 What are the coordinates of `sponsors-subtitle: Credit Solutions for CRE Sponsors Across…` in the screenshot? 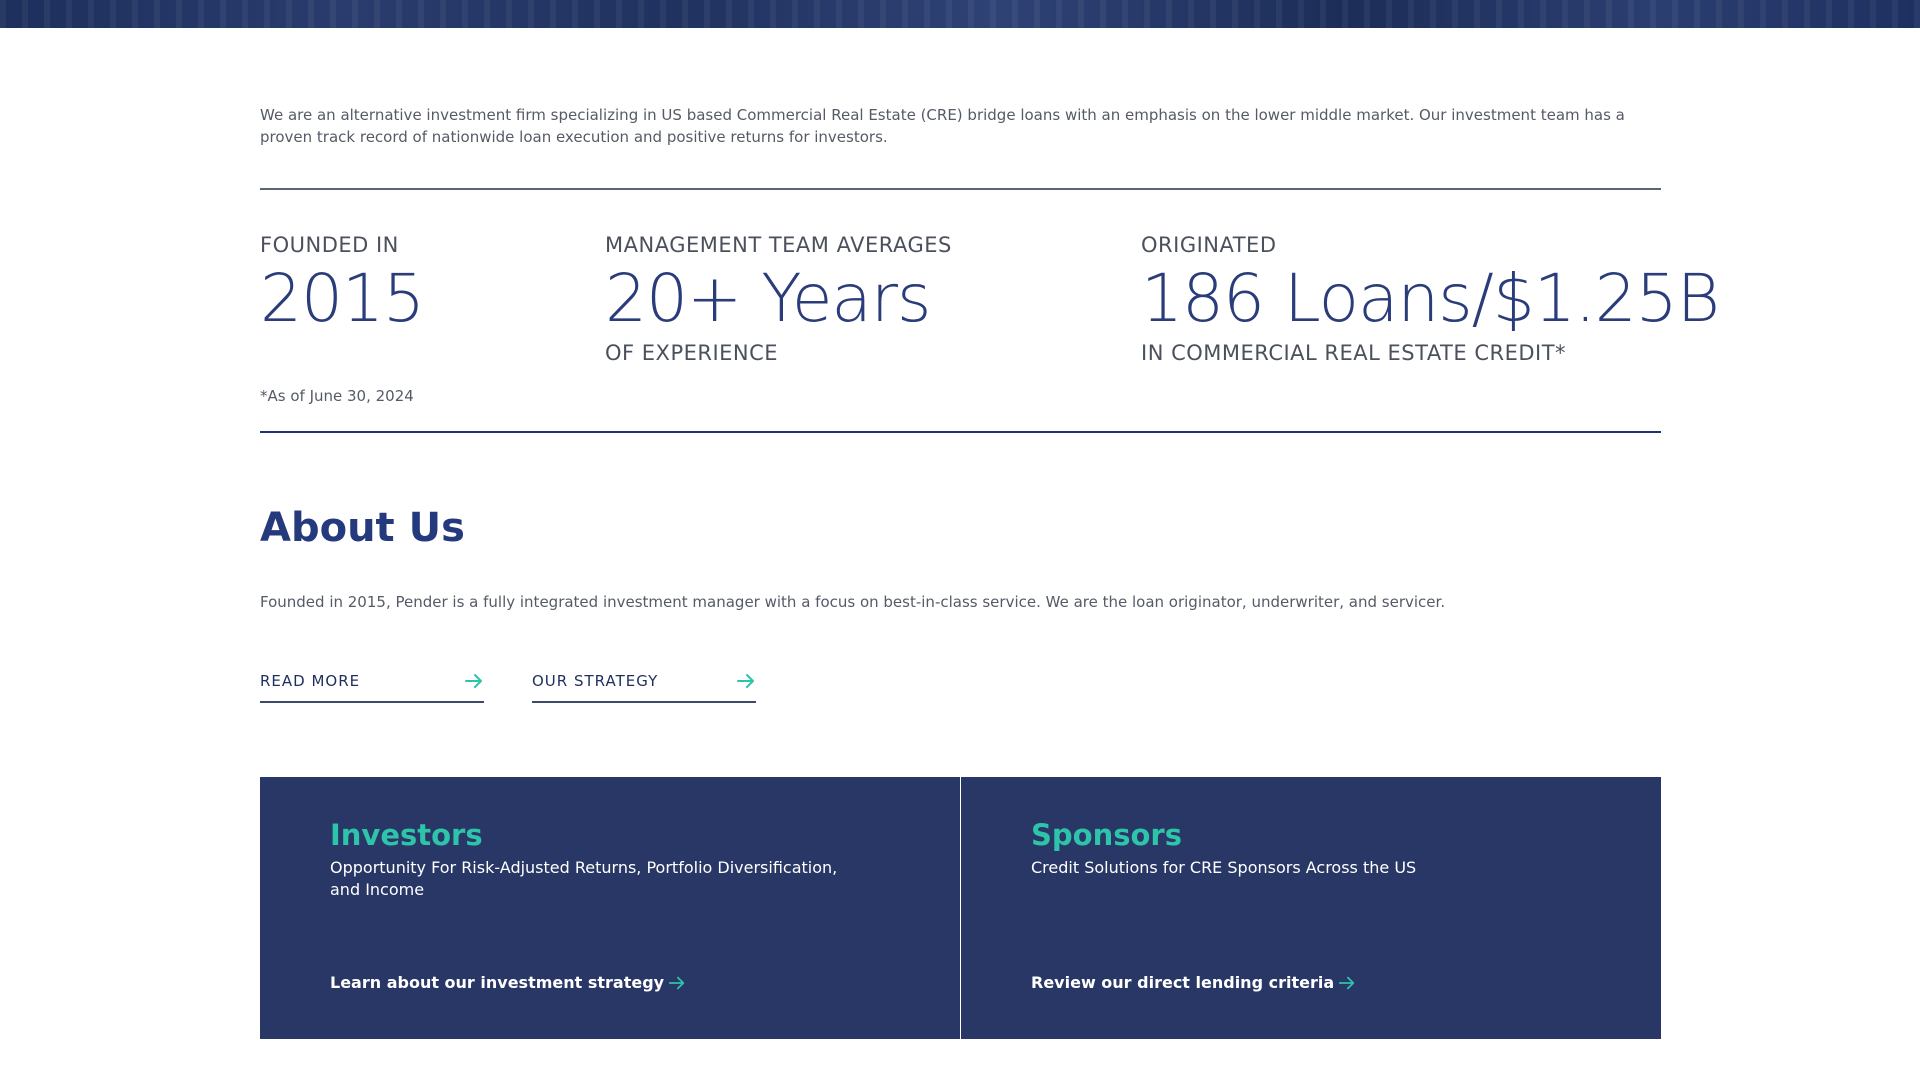 It's located at (1224, 867).